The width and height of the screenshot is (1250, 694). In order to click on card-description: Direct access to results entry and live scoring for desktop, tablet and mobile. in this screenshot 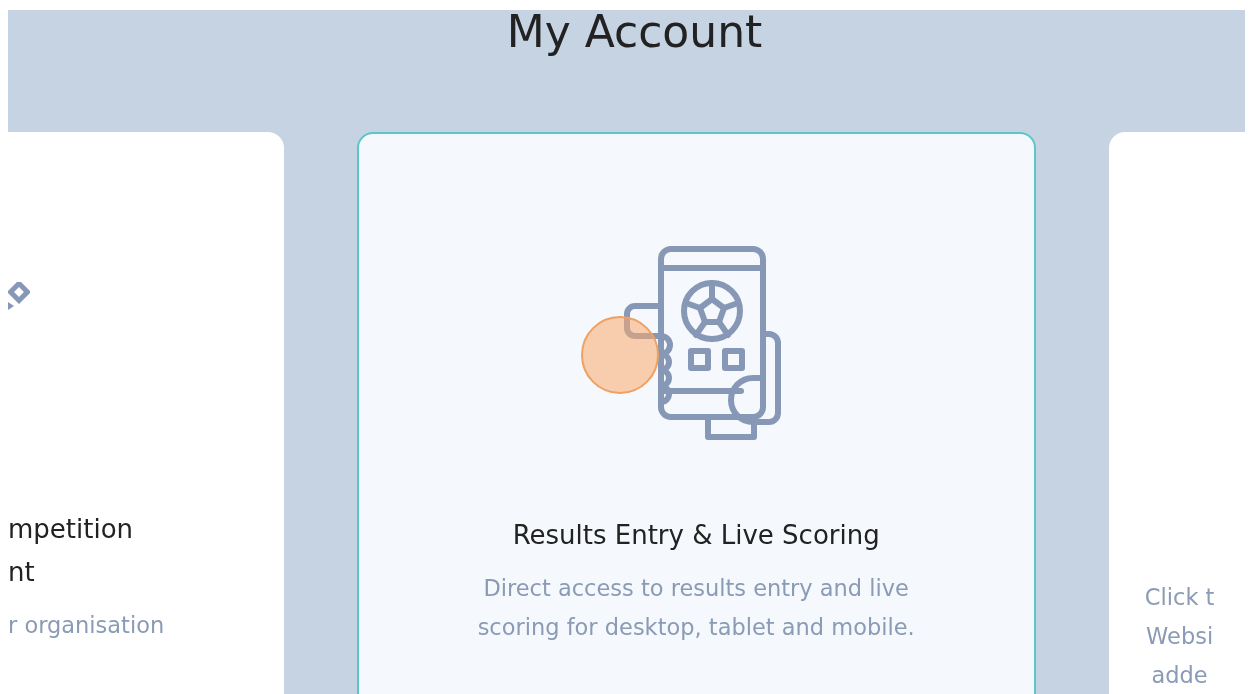, I will do `click(696, 608)`.